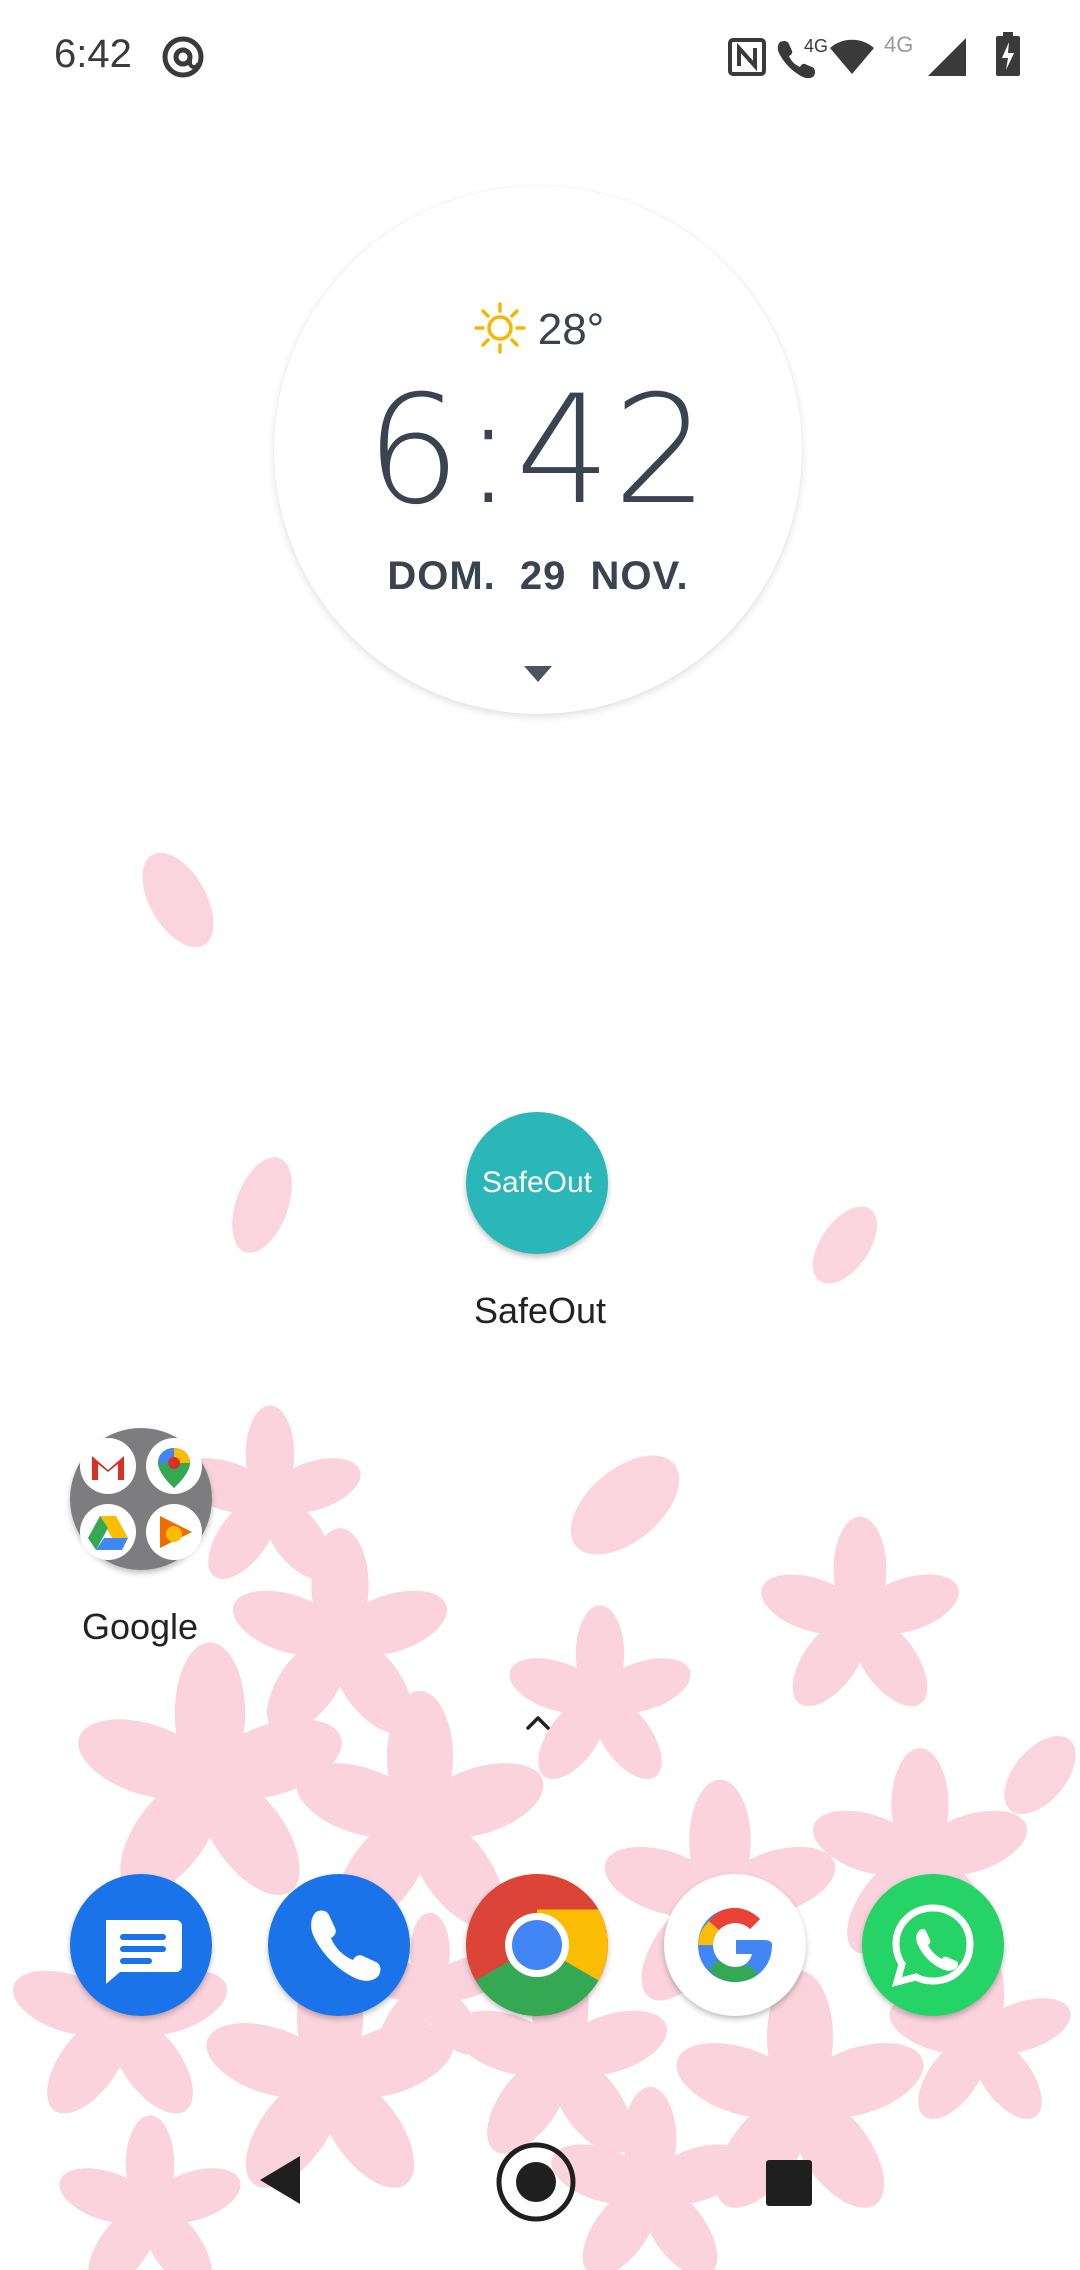 Image resolution: width=1080 pixels, height=2270 pixels. I want to click on google-icon, so click(735, 1945).